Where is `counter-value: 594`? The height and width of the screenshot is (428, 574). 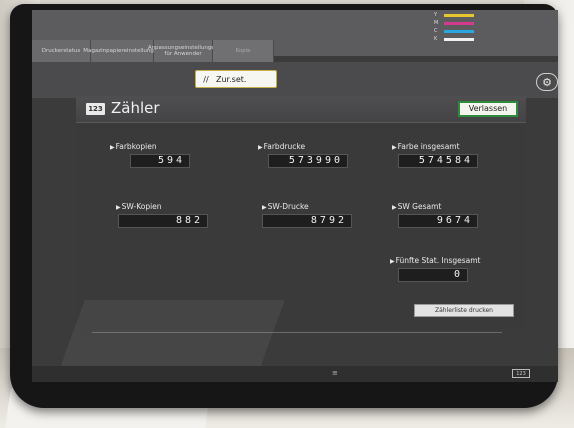
counter-value: 594 is located at coordinates (160, 161).